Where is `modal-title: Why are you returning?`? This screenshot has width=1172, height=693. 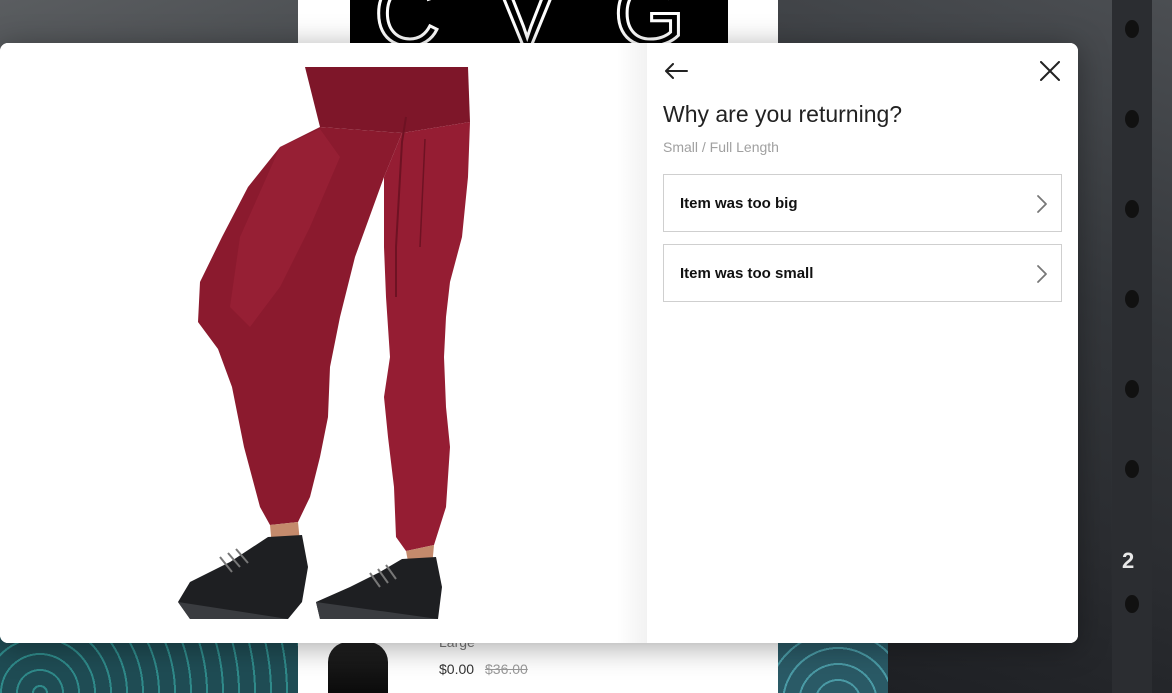 modal-title: Why are you returning? is located at coordinates (783, 114).